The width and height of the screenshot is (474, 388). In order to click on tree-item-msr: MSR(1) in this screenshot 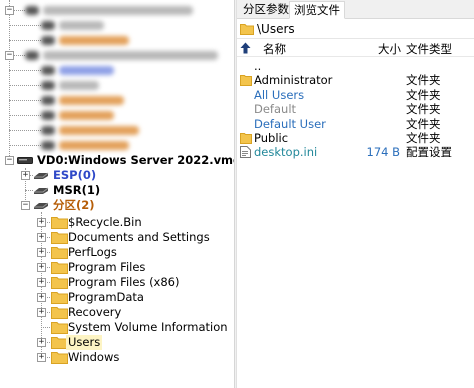, I will do `click(117, 190)`.